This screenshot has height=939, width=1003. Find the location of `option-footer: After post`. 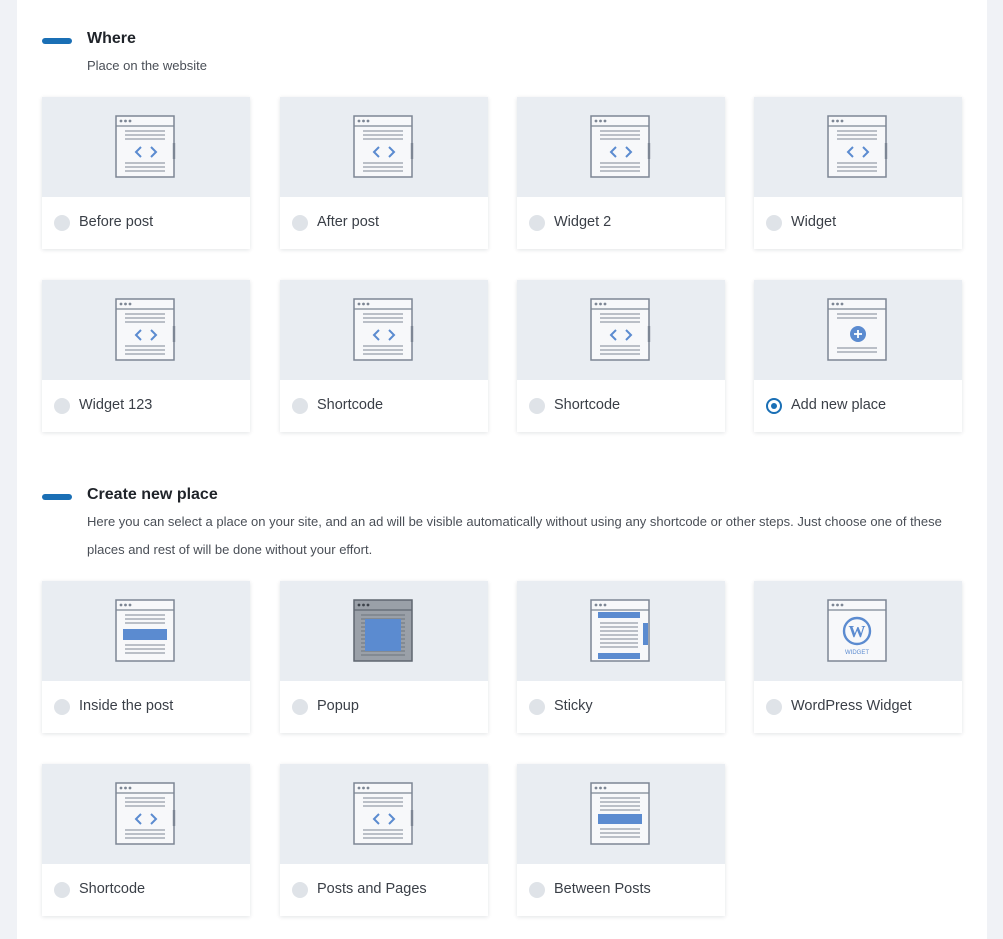

option-footer: After post is located at coordinates (384, 223).